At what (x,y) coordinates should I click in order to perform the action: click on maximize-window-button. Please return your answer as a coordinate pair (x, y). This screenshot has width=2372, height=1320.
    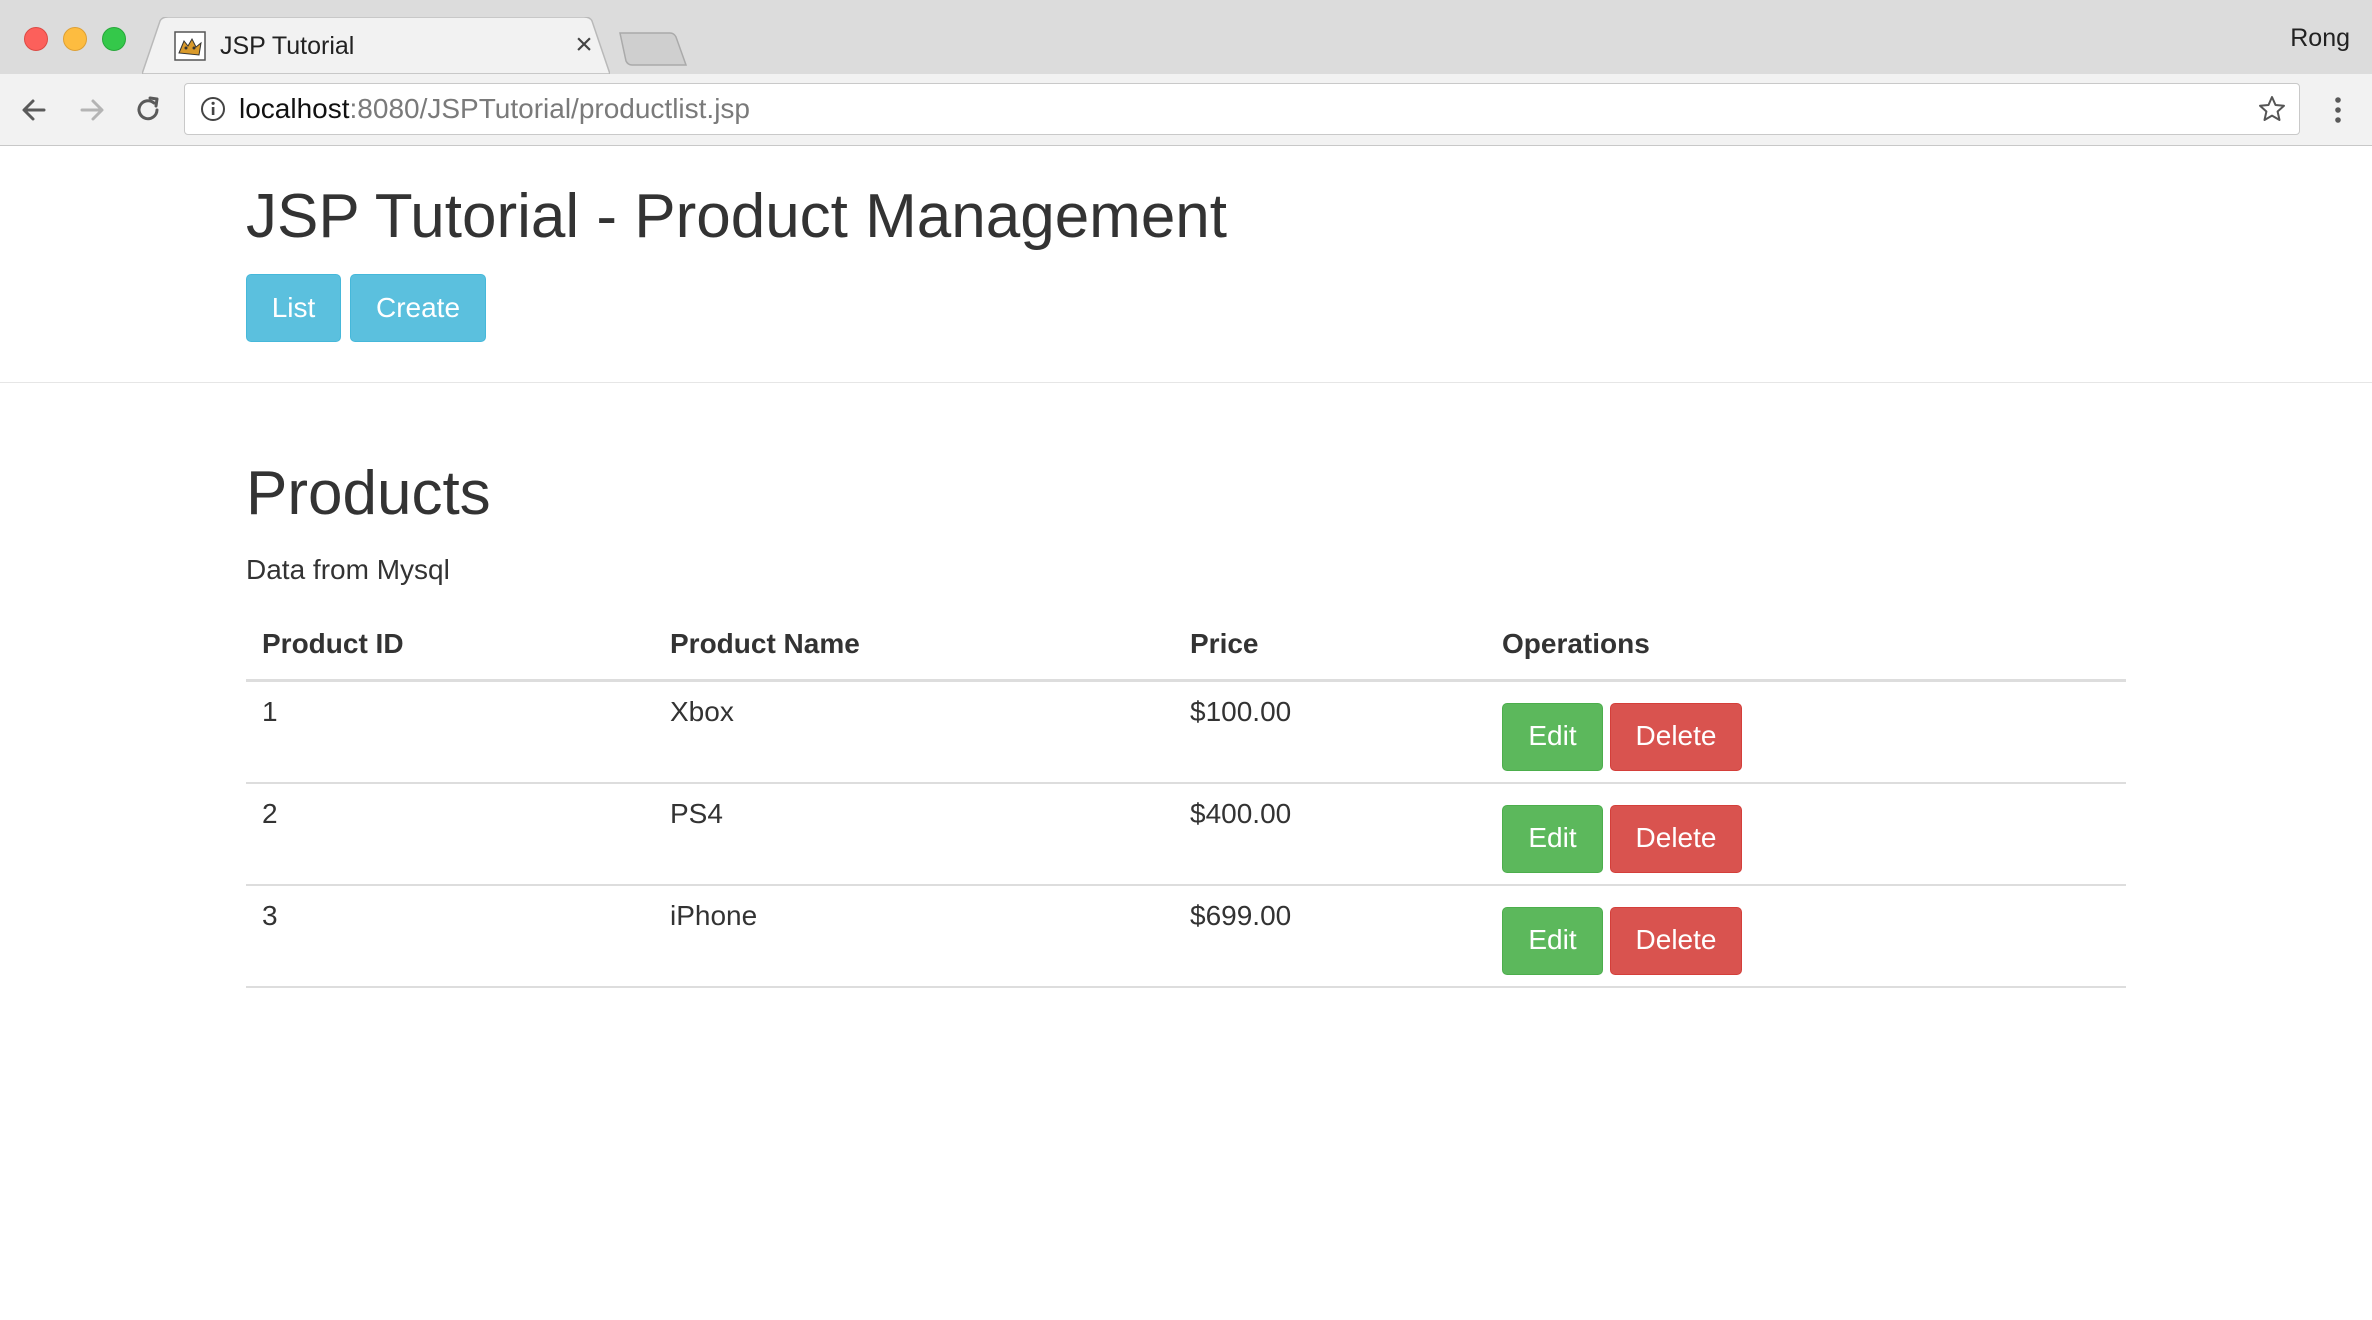
    Looking at the image, I should click on (114, 39).